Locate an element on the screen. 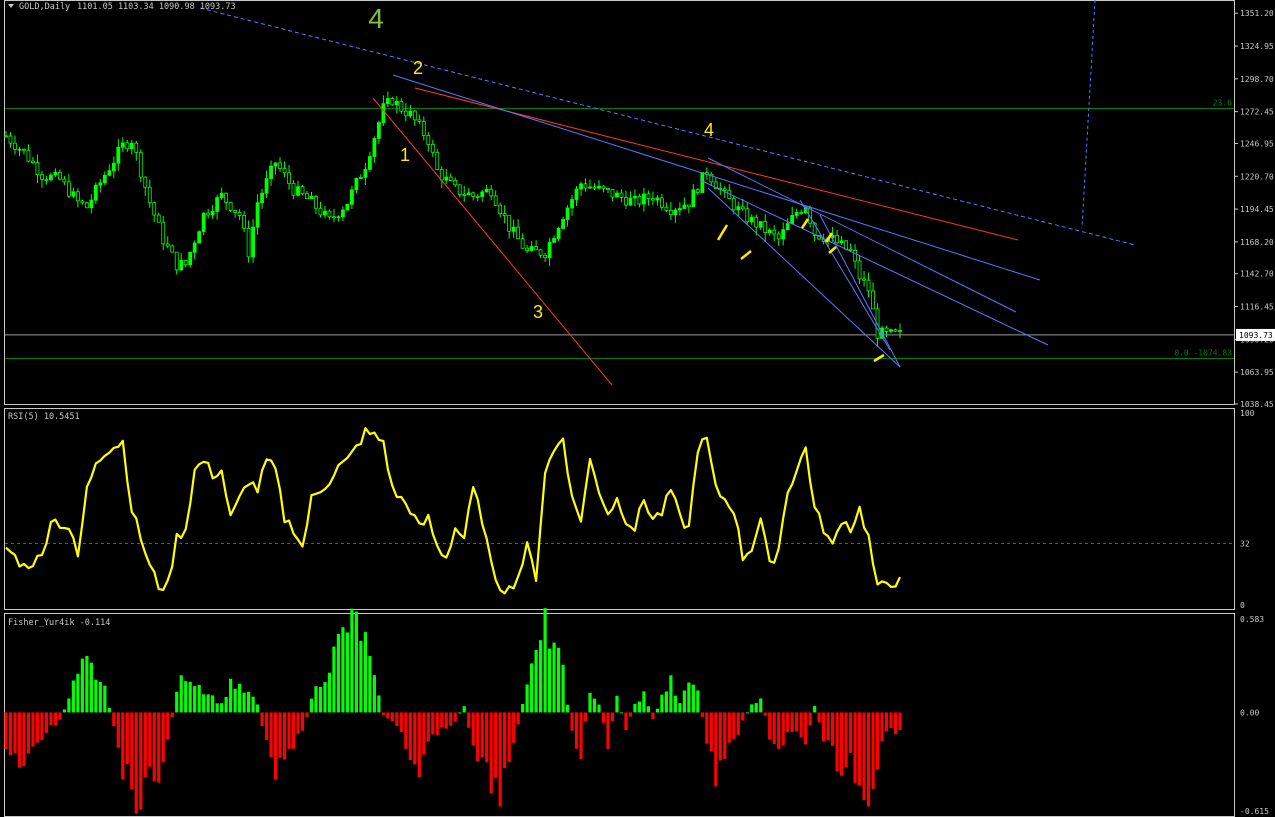  trendline-blue-b is located at coordinates (862, 235).